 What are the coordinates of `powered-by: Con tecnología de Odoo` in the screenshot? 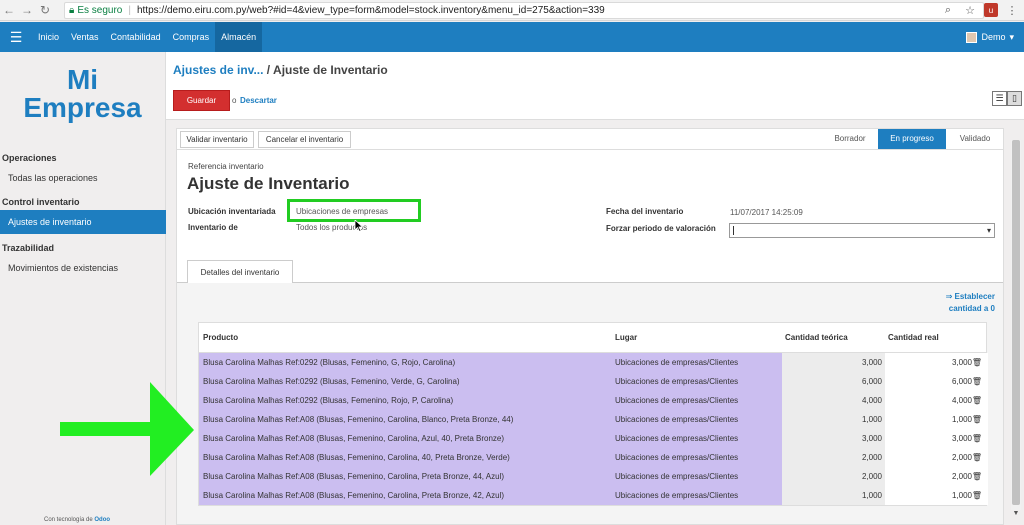 It's located at (77, 520).